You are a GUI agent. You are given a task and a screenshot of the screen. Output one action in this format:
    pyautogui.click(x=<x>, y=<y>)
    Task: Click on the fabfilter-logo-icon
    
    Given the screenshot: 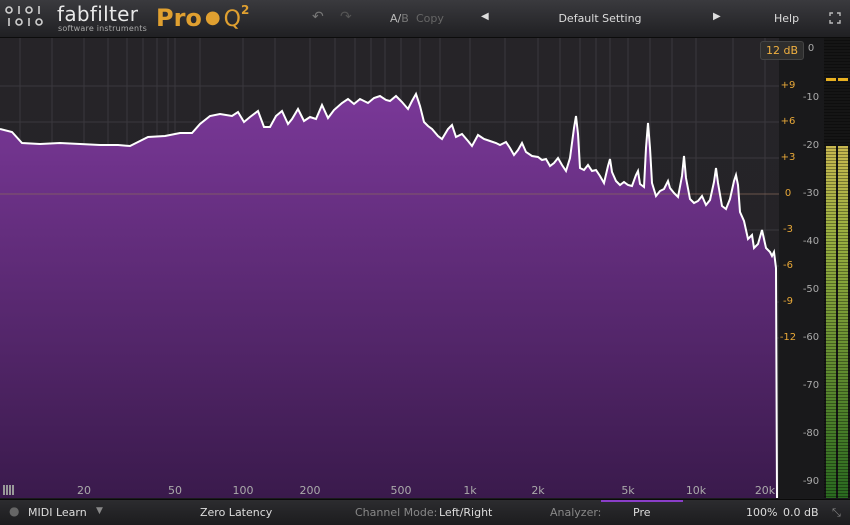 What is the action you would take?
    pyautogui.click(x=24, y=16)
    